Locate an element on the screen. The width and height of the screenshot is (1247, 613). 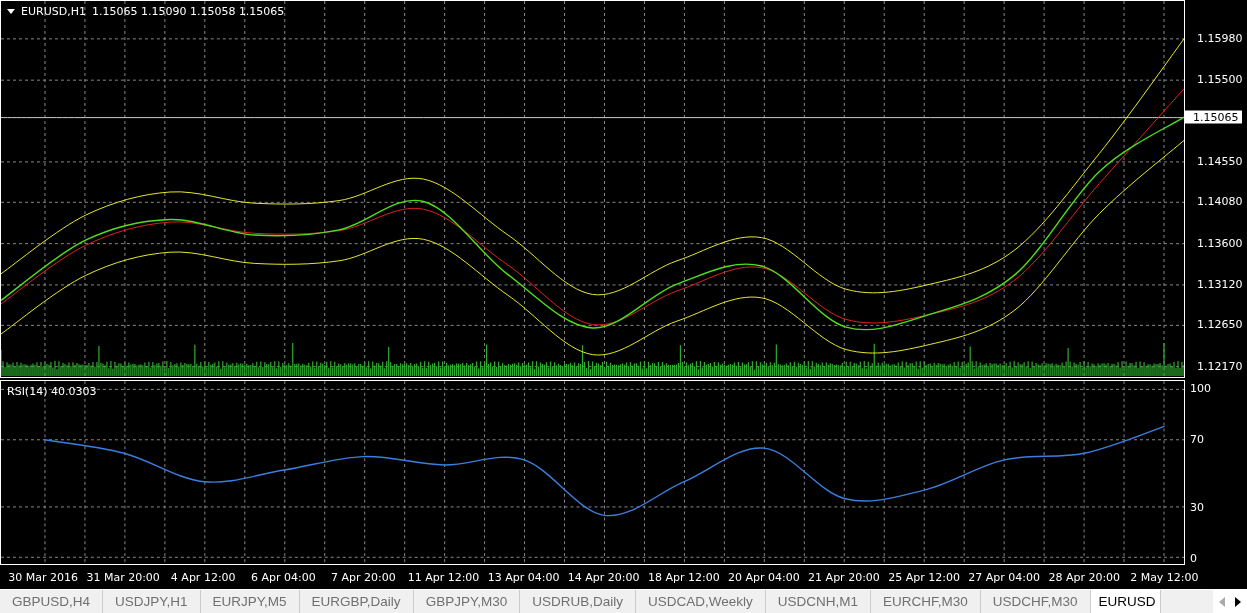
chart-symbol: EURUSD,H1 is located at coordinates (53, 11).